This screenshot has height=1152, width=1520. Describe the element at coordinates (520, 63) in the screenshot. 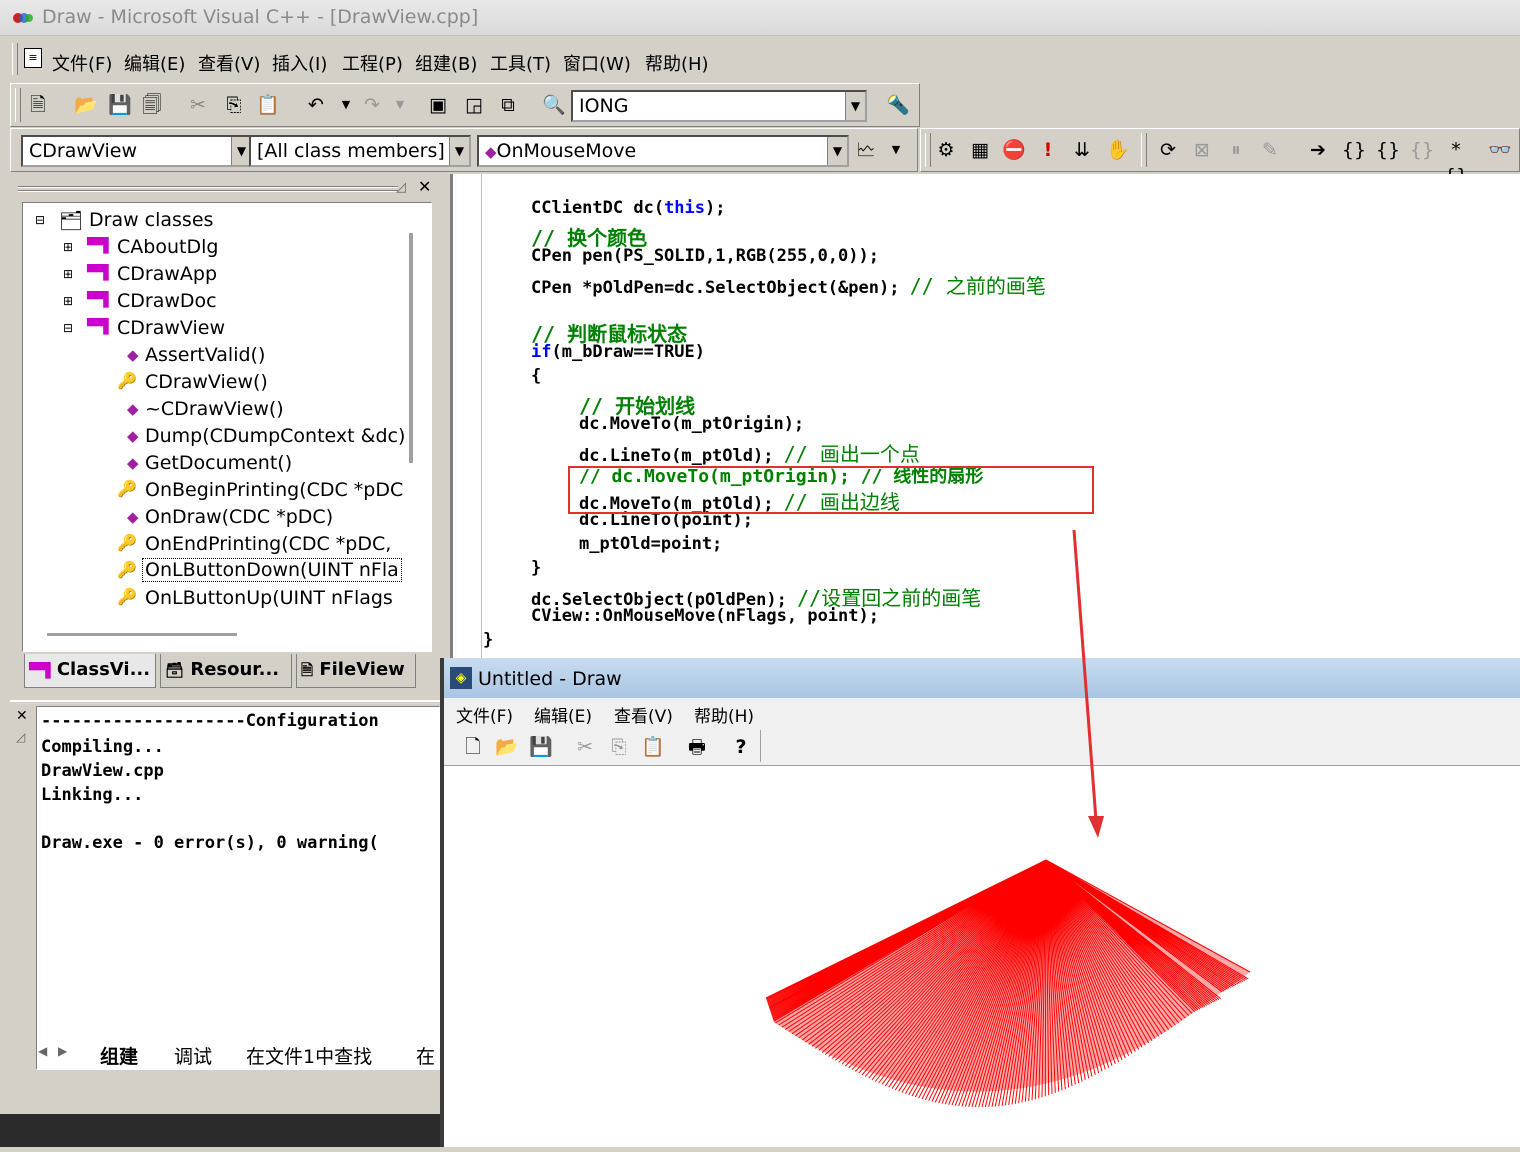

I see `menu-tools: 工具(T)` at that location.